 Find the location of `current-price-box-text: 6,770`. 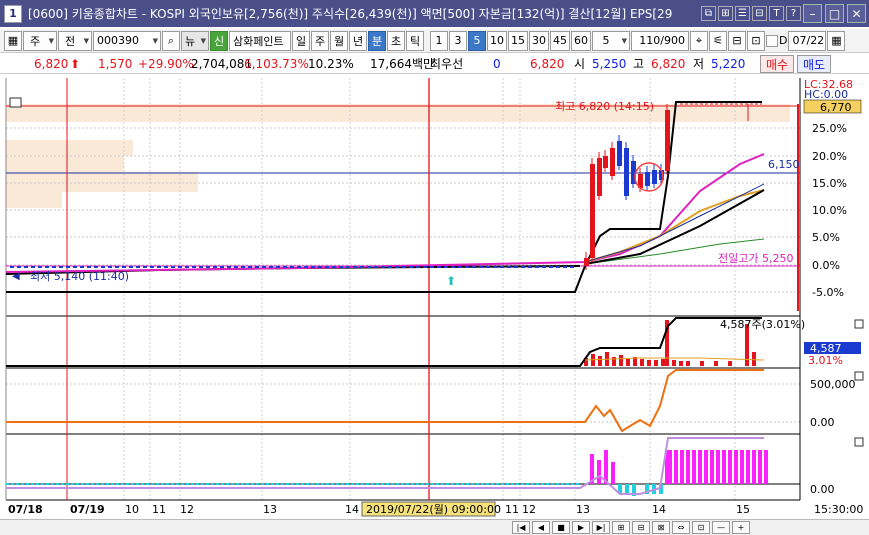

current-price-box-text: 6,770 is located at coordinates (836, 107).